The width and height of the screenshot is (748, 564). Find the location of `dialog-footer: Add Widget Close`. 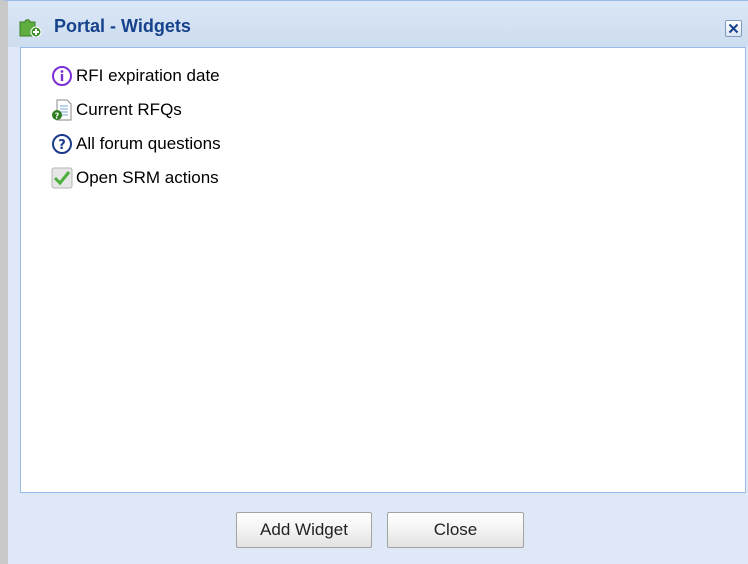

dialog-footer: Add Widget Close is located at coordinates (378, 528).